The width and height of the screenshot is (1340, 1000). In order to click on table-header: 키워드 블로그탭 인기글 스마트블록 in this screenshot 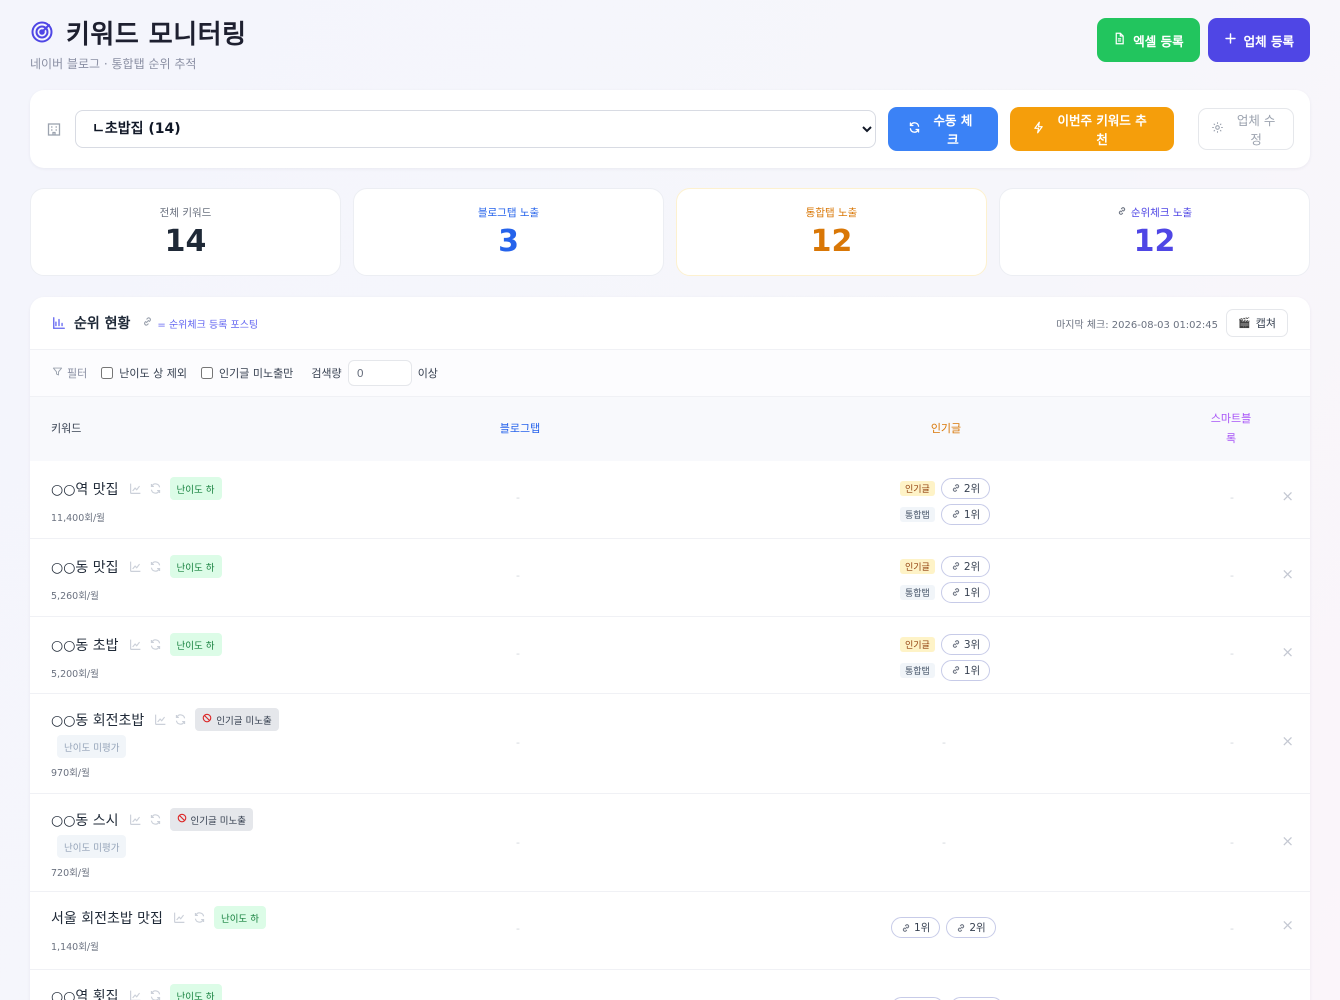, I will do `click(670, 429)`.